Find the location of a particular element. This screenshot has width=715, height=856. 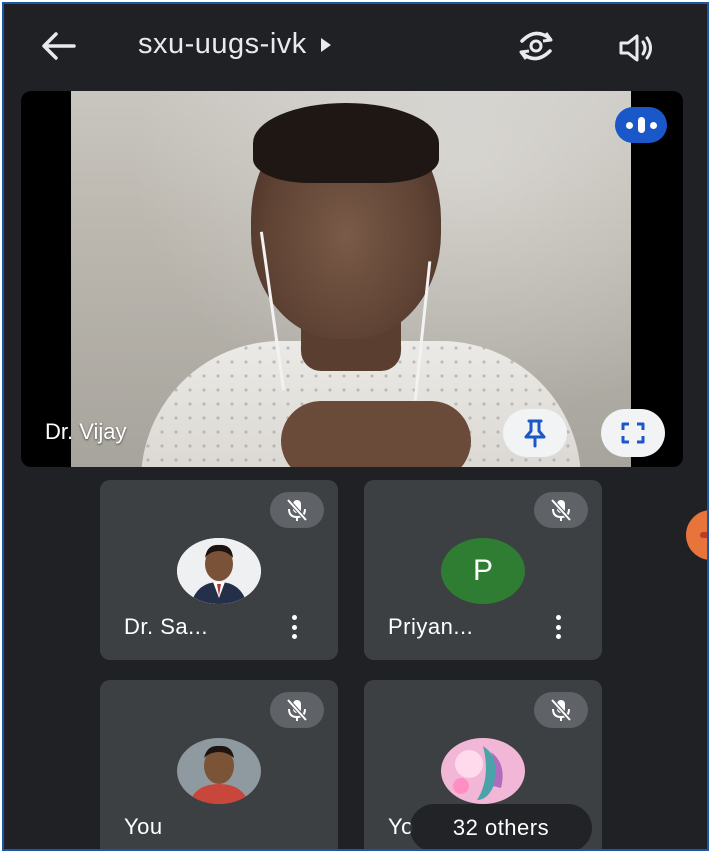

switch-camera-button is located at coordinates (536, 46).